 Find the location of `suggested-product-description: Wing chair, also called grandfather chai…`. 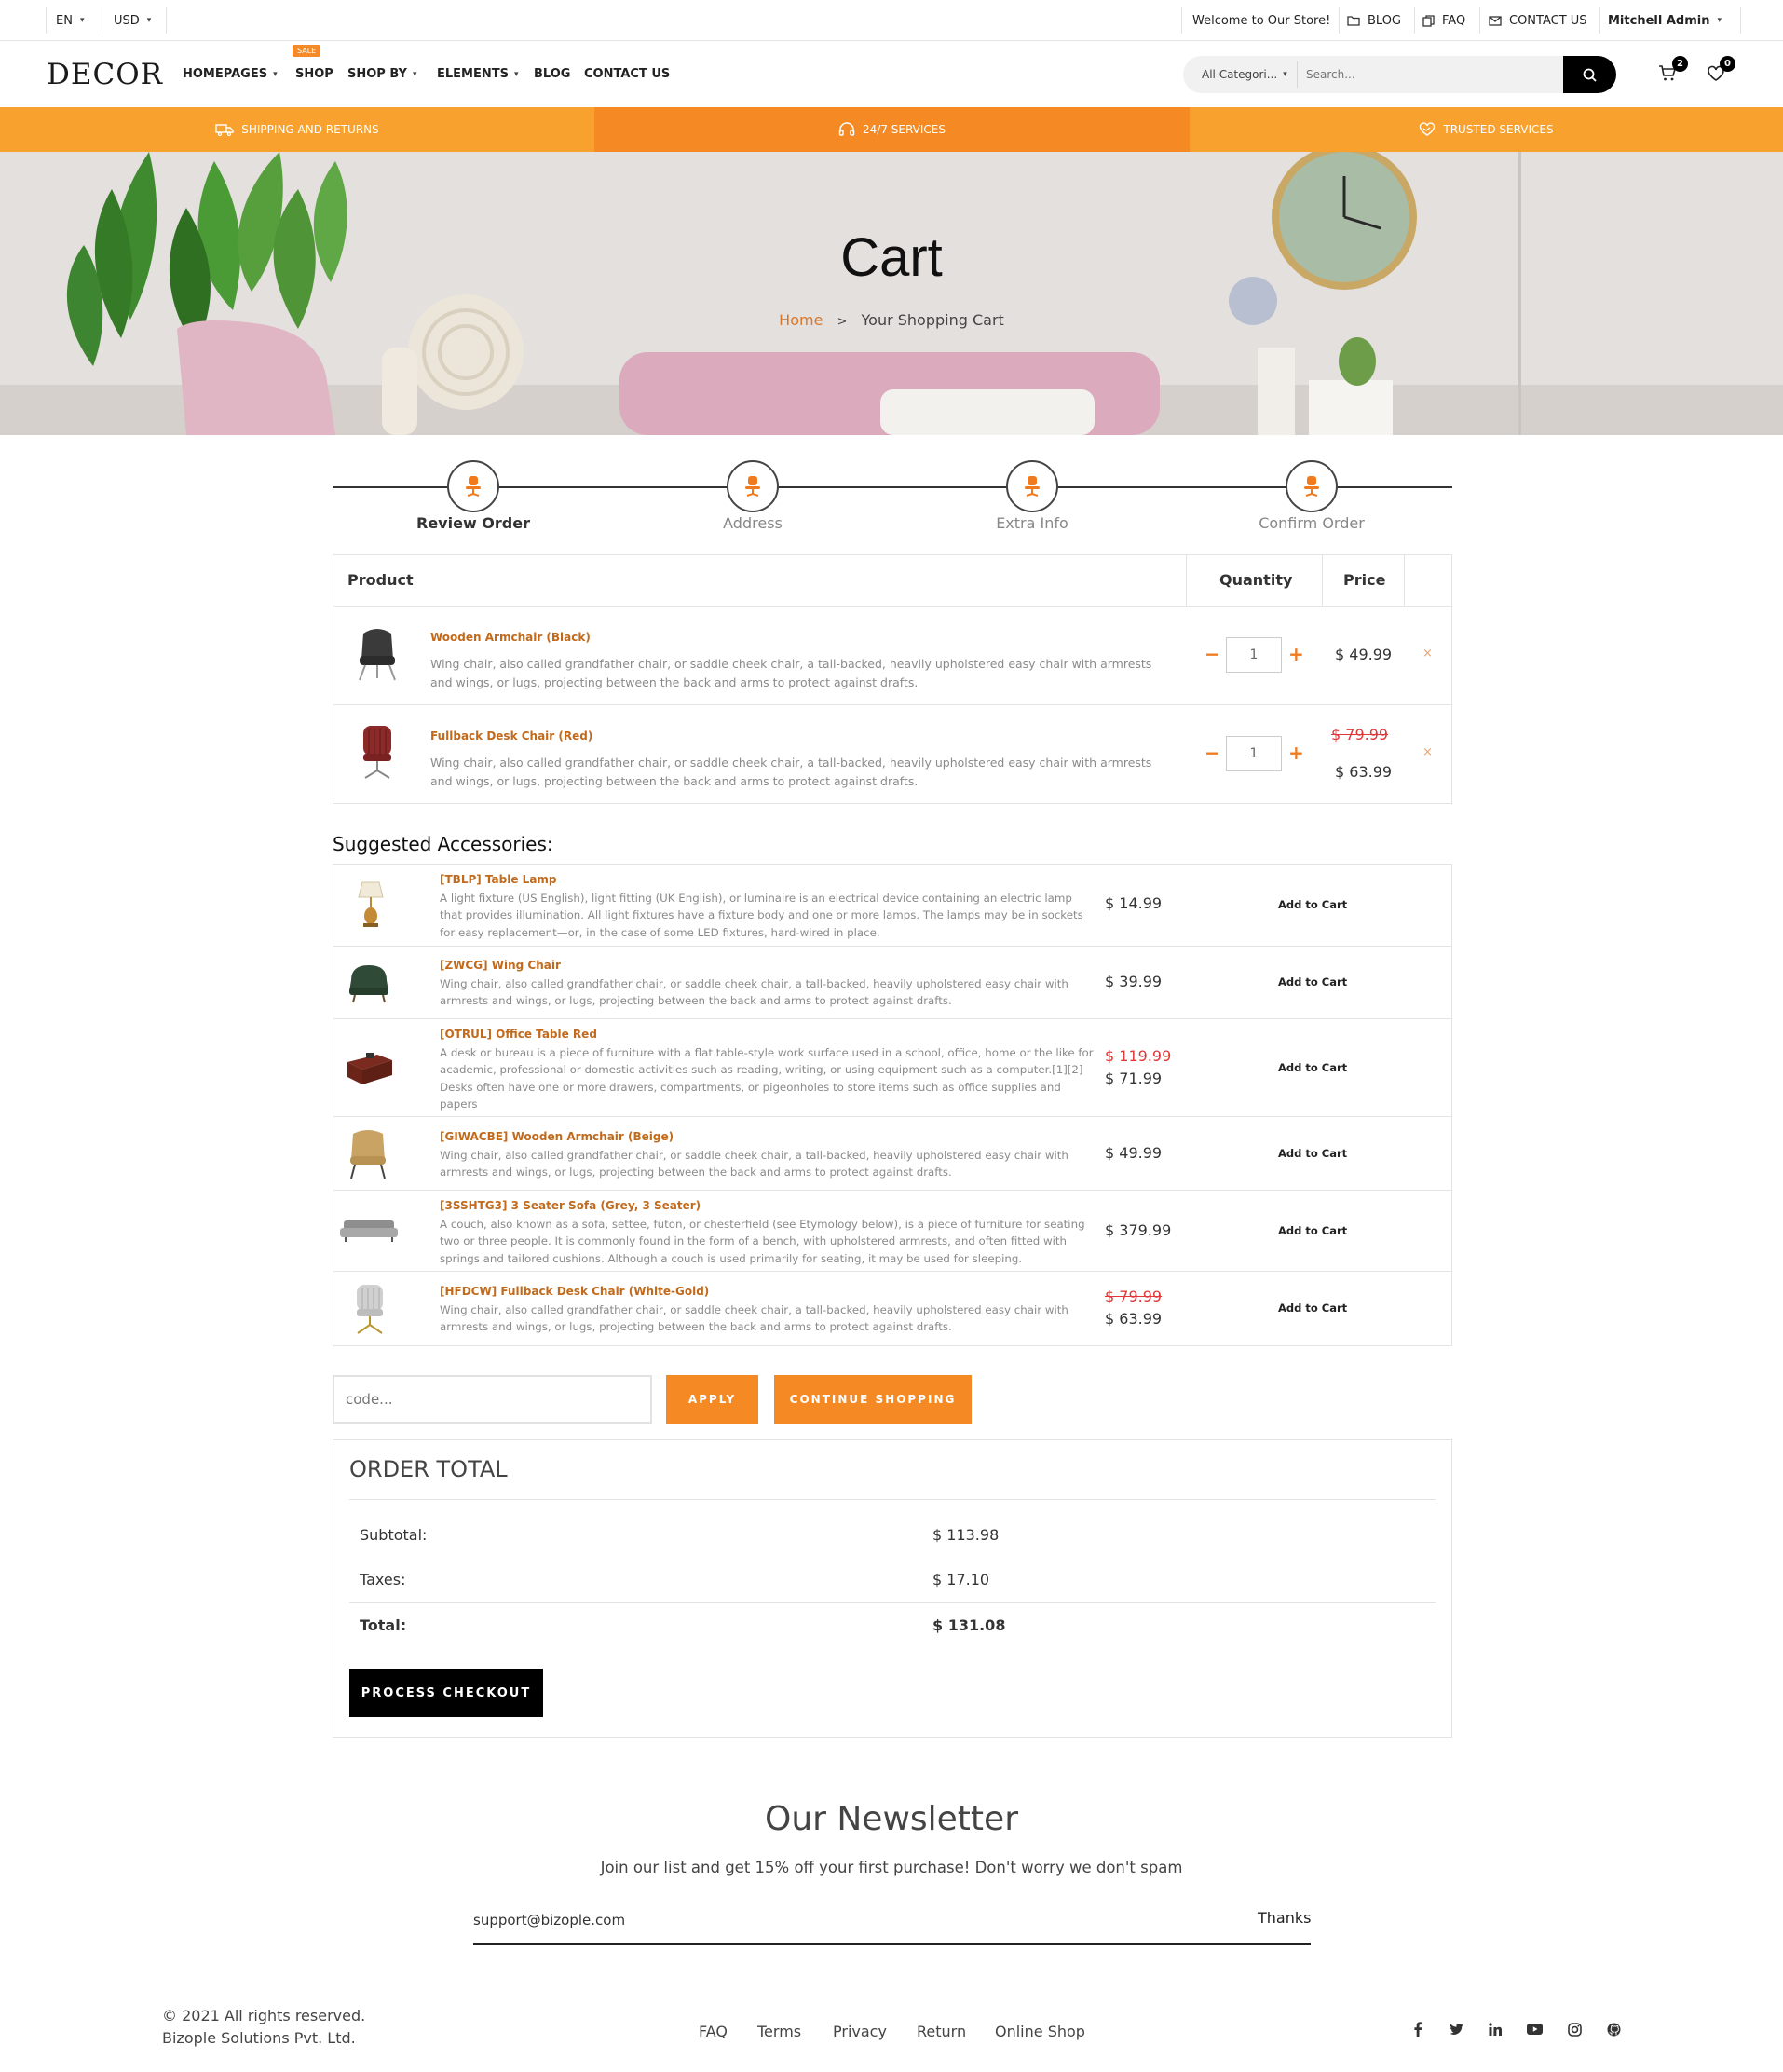

suggested-product-description: Wing chair, also called grandfather chai… is located at coordinates (754, 1164).